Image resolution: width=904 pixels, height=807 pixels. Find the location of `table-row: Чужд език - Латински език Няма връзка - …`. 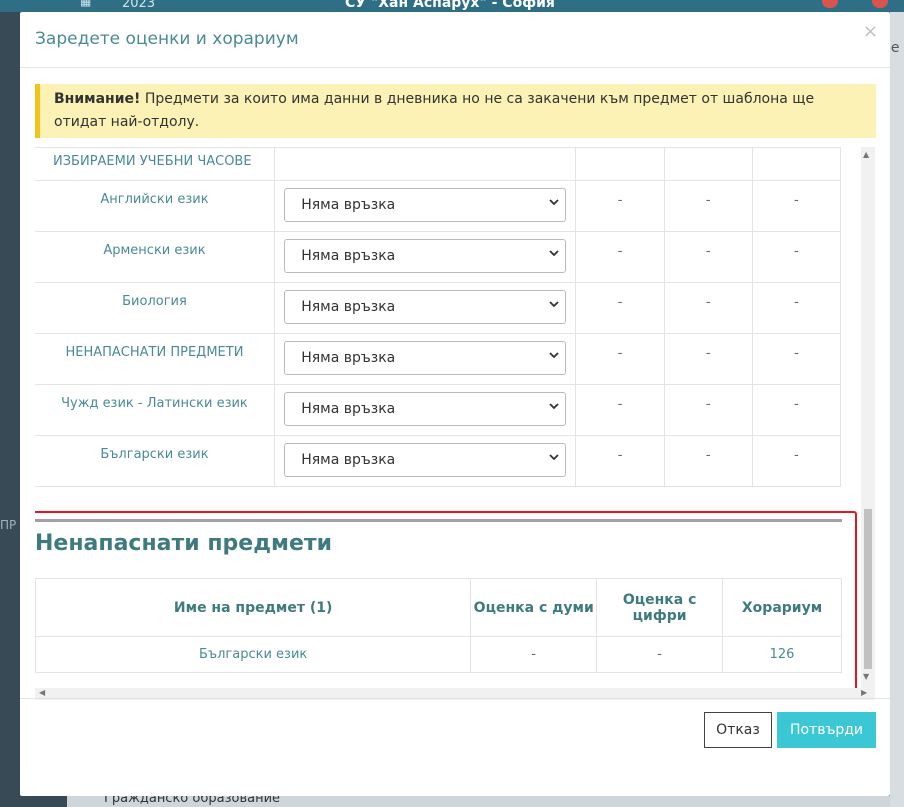

table-row: Чужд език - Латински език Няма връзка - … is located at coordinates (438, 410).